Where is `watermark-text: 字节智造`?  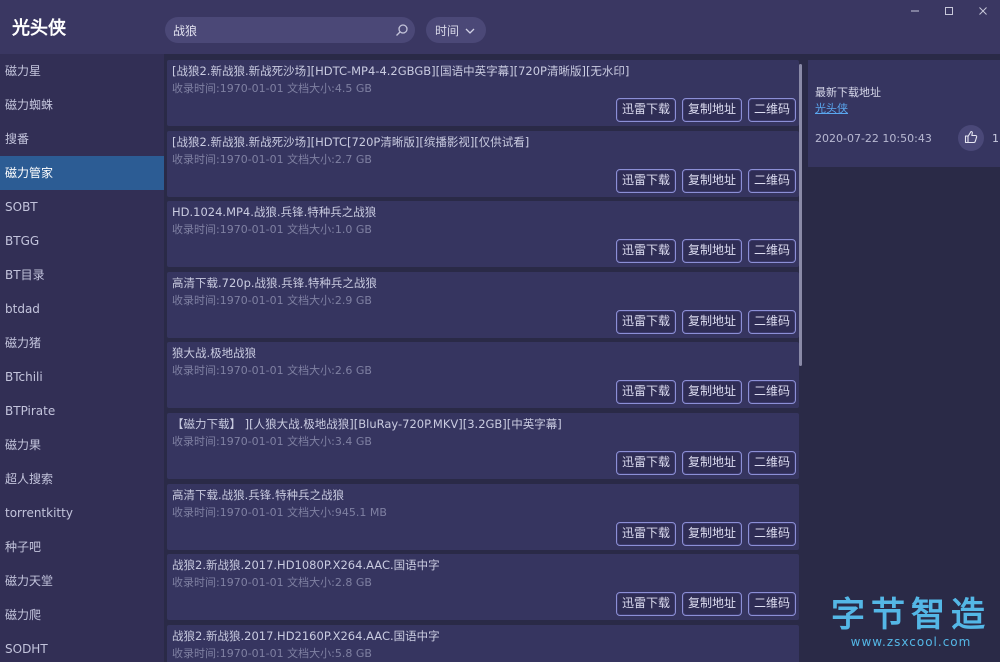
watermark-text: 字节智造 is located at coordinates (911, 615).